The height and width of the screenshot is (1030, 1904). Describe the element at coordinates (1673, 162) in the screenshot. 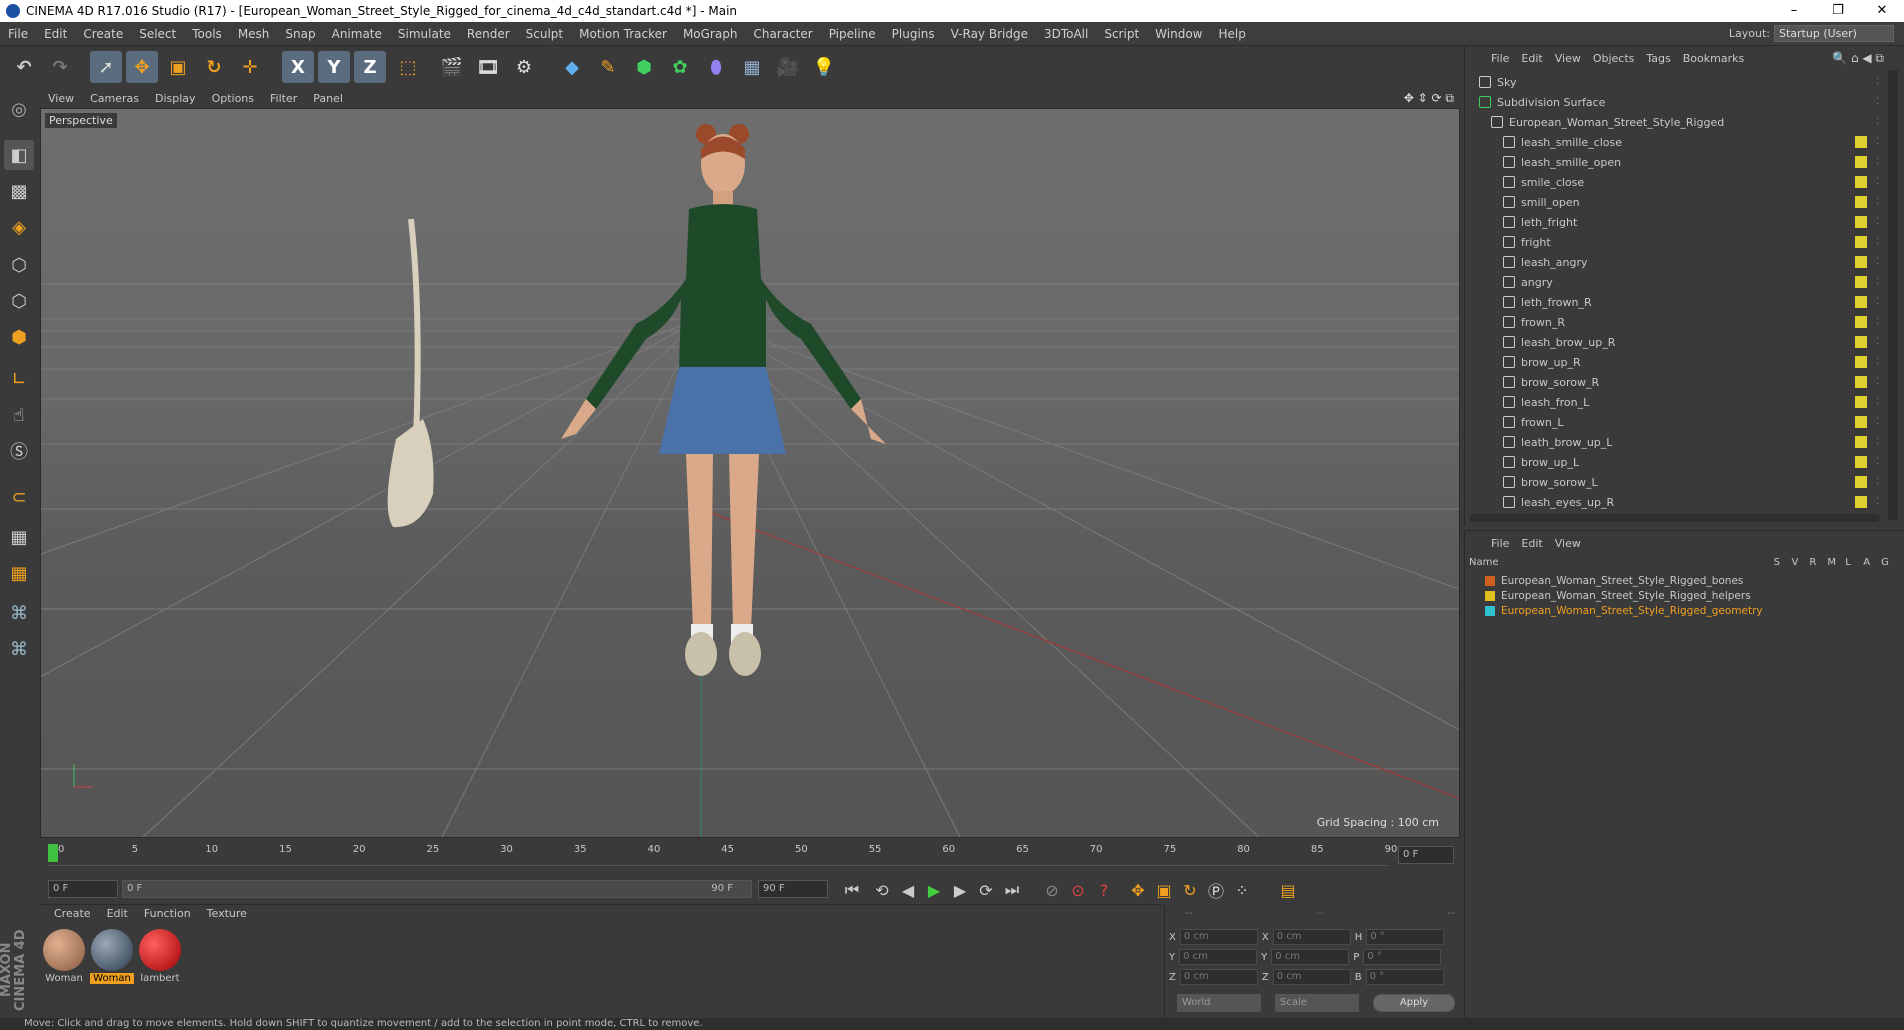

I see `object-row: leash_smille_open ⁚` at that location.